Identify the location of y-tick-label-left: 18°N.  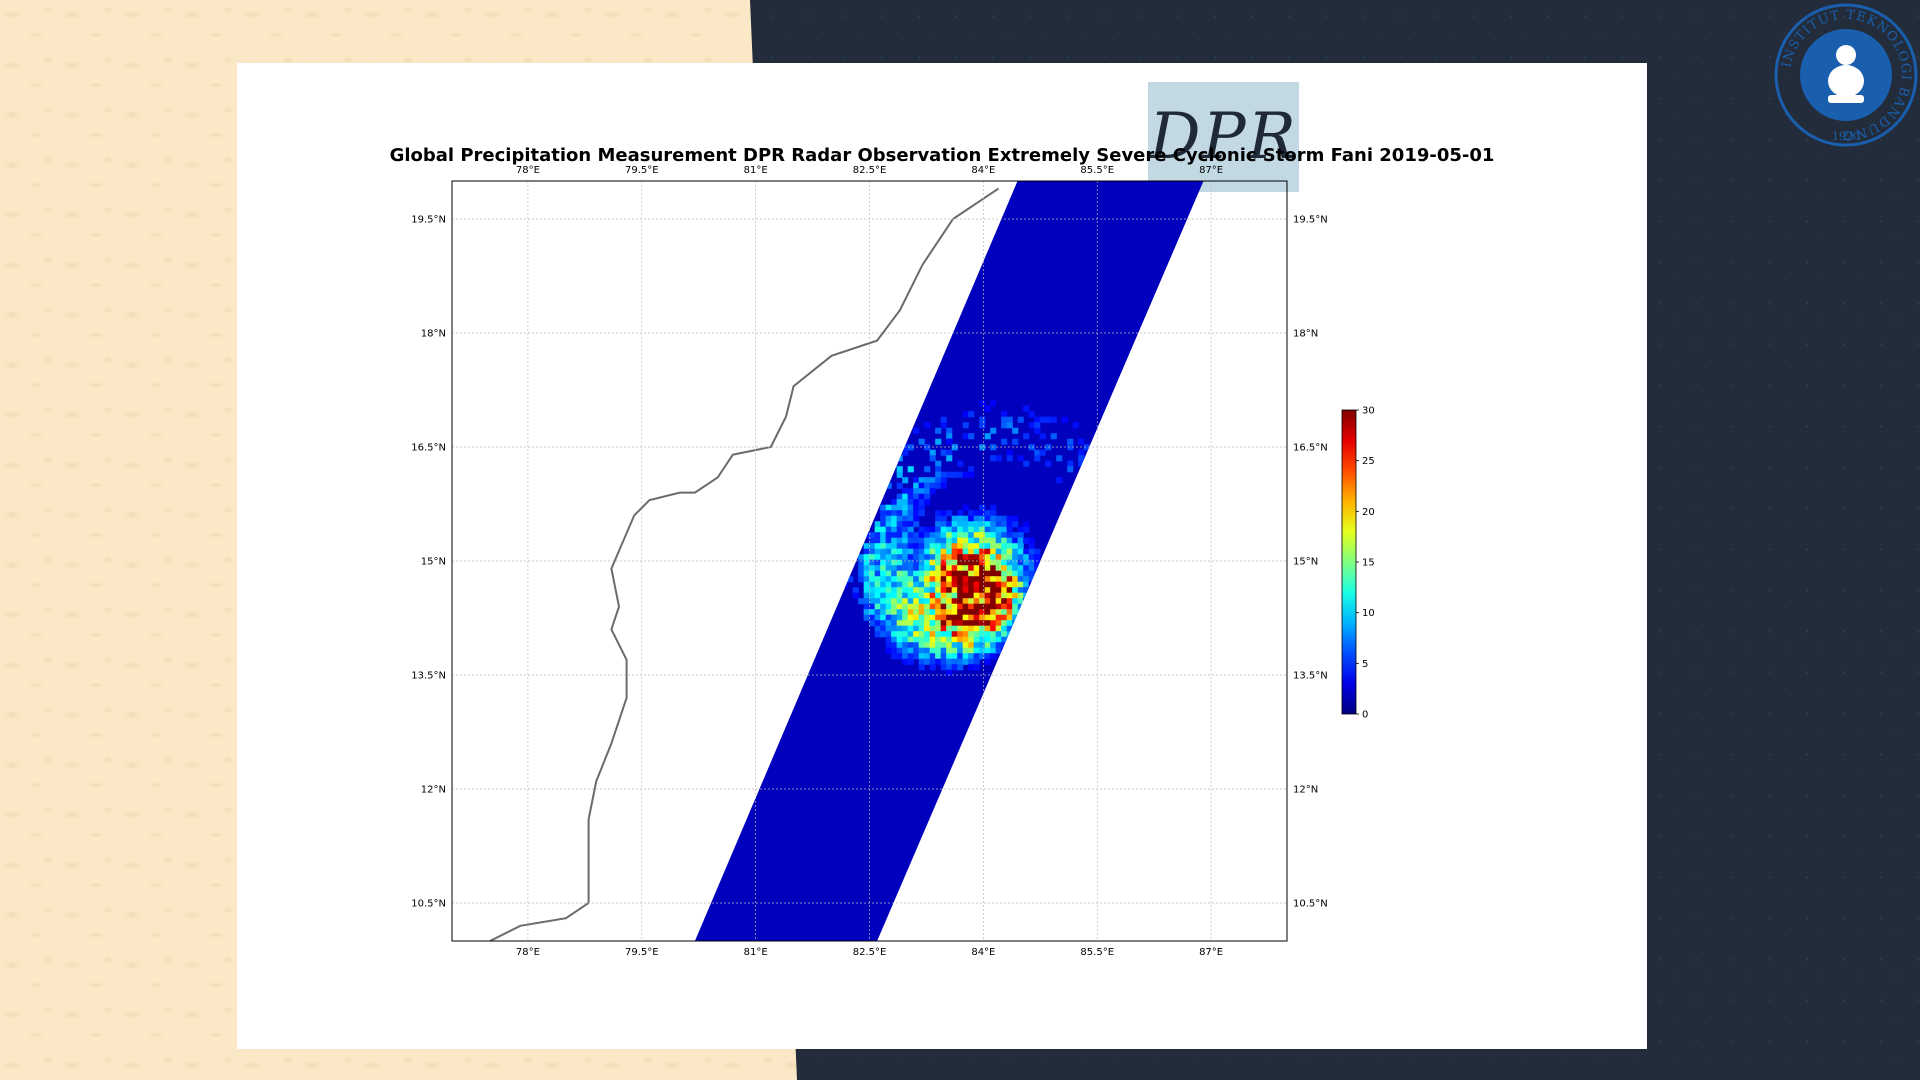
(433, 334).